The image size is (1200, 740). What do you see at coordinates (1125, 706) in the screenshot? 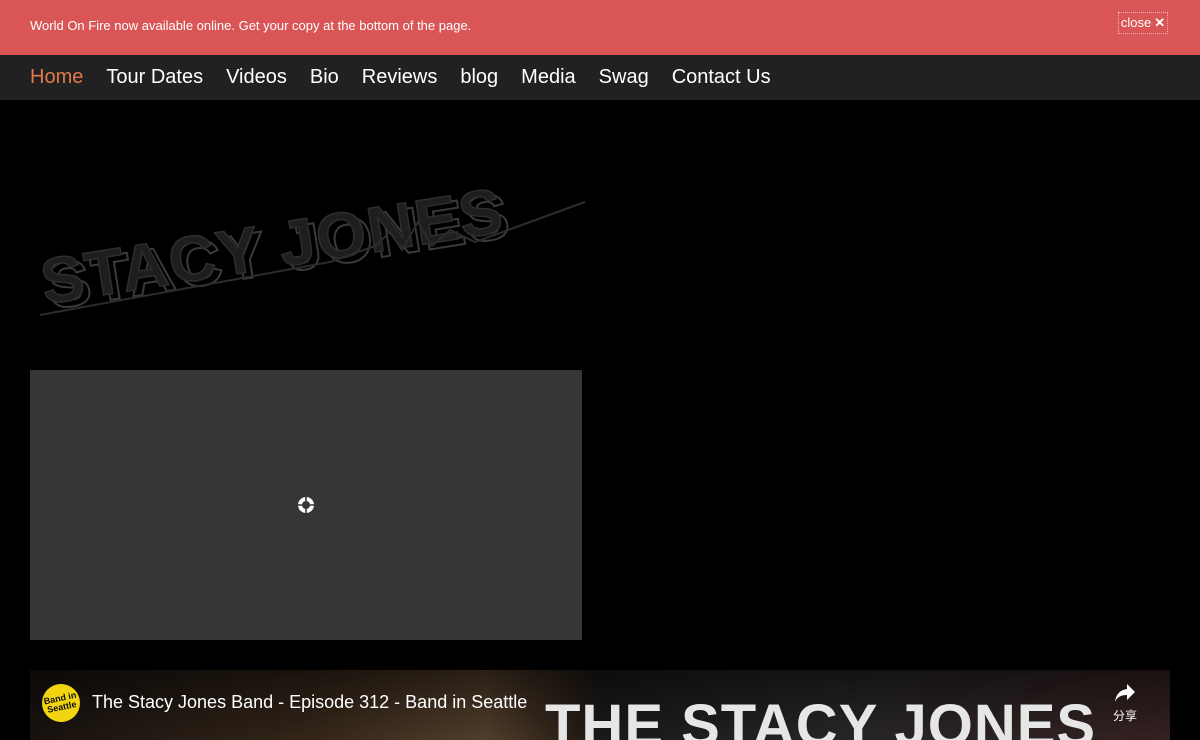
I see `share-button: 分享` at bounding box center [1125, 706].